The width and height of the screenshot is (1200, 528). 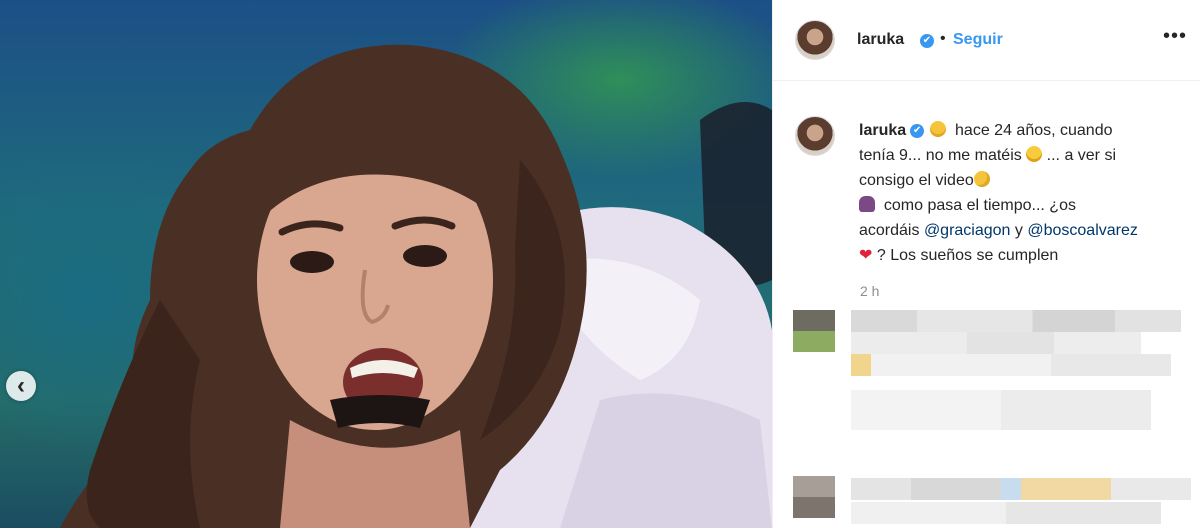 What do you see at coordinates (967, 230) in the screenshot?
I see `mention-link: @graciagon` at bounding box center [967, 230].